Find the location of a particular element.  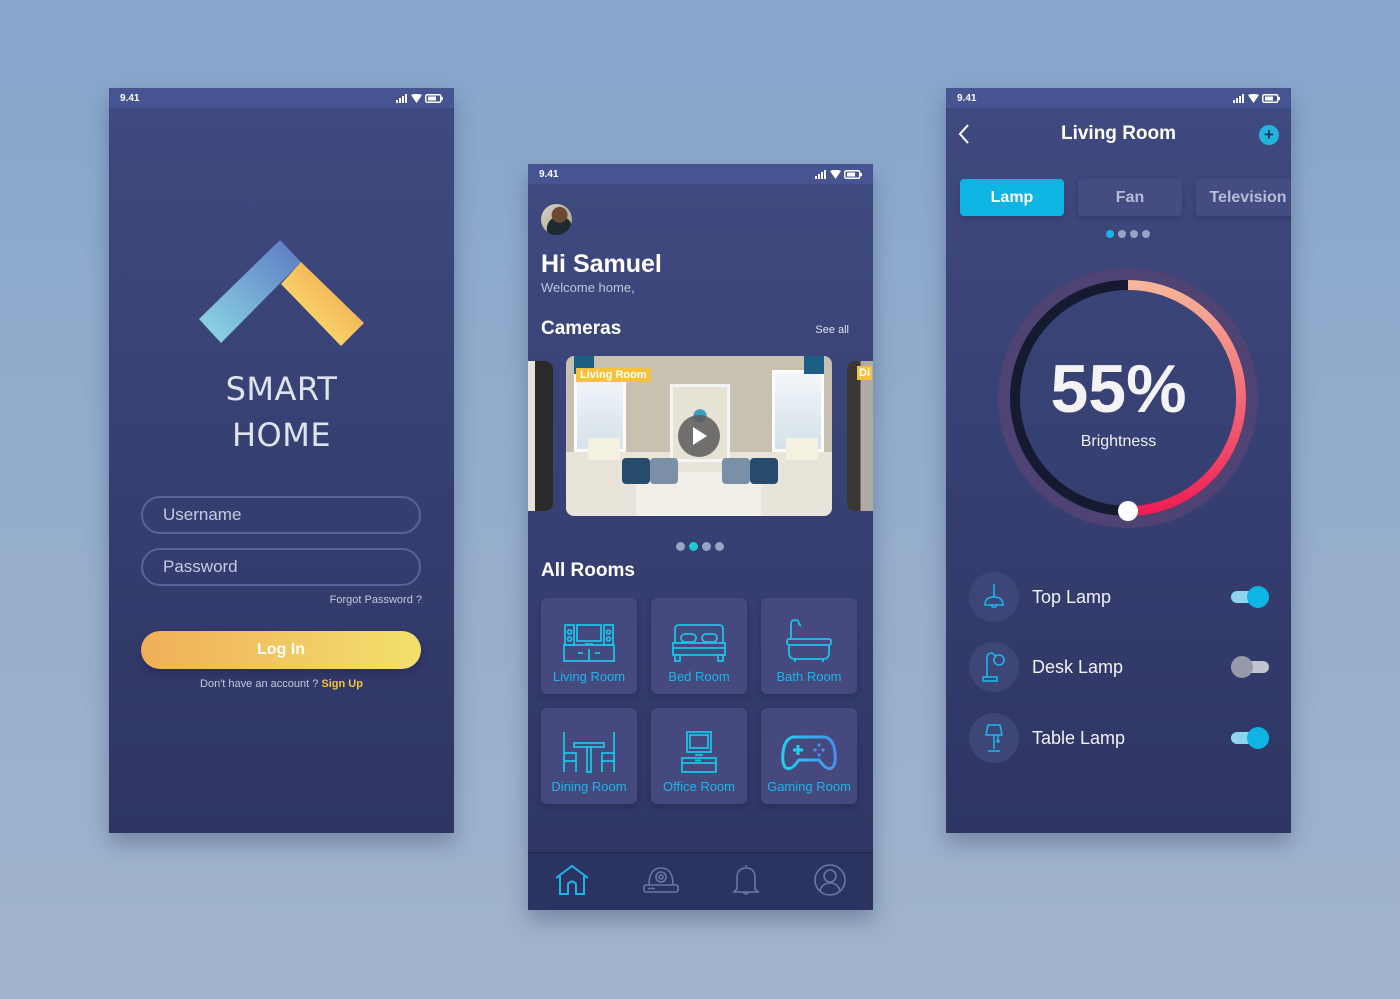

see-all-cameras-link: See all is located at coordinates (832, 330).